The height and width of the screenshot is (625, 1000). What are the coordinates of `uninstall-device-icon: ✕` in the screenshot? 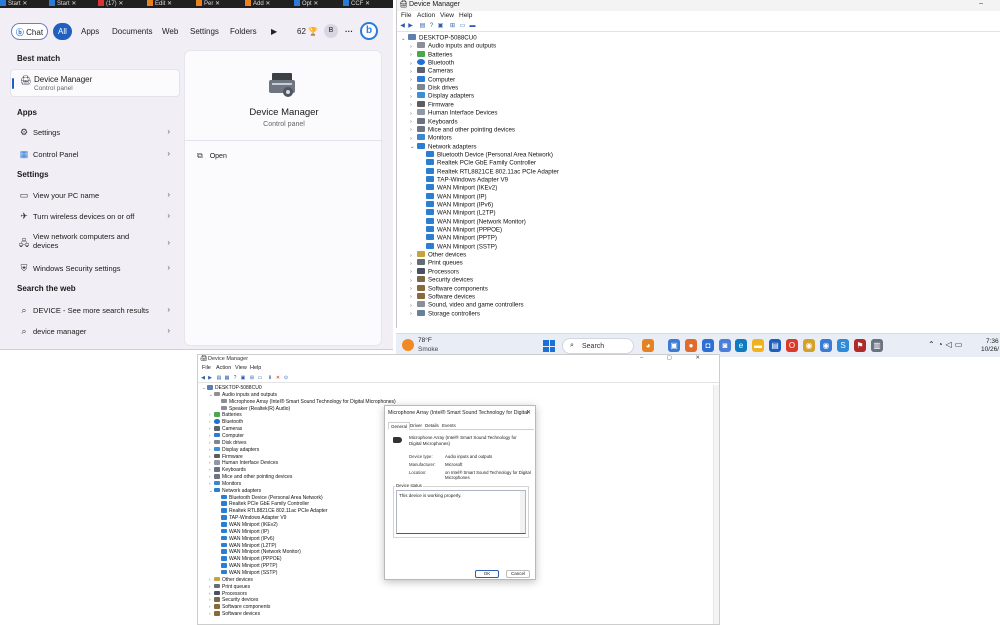 It's located at (278, 378).